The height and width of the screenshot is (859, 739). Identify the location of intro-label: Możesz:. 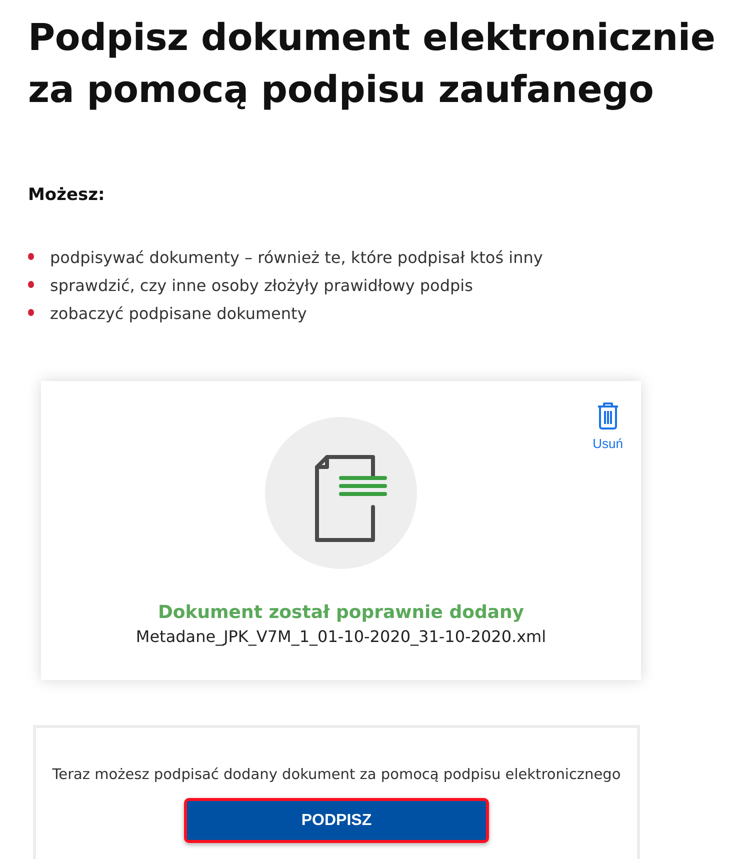
(67, 195).